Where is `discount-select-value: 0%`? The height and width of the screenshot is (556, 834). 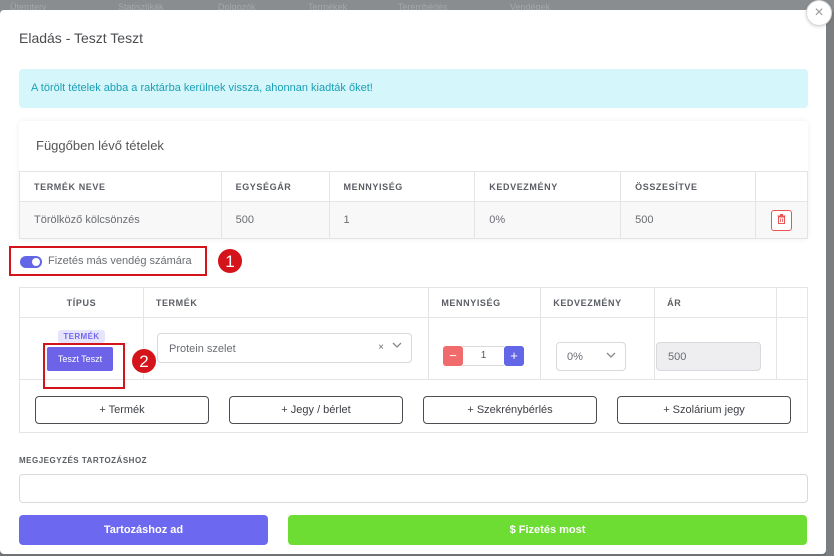
discount-select-value: 0% is located at coordinates (575, 357).